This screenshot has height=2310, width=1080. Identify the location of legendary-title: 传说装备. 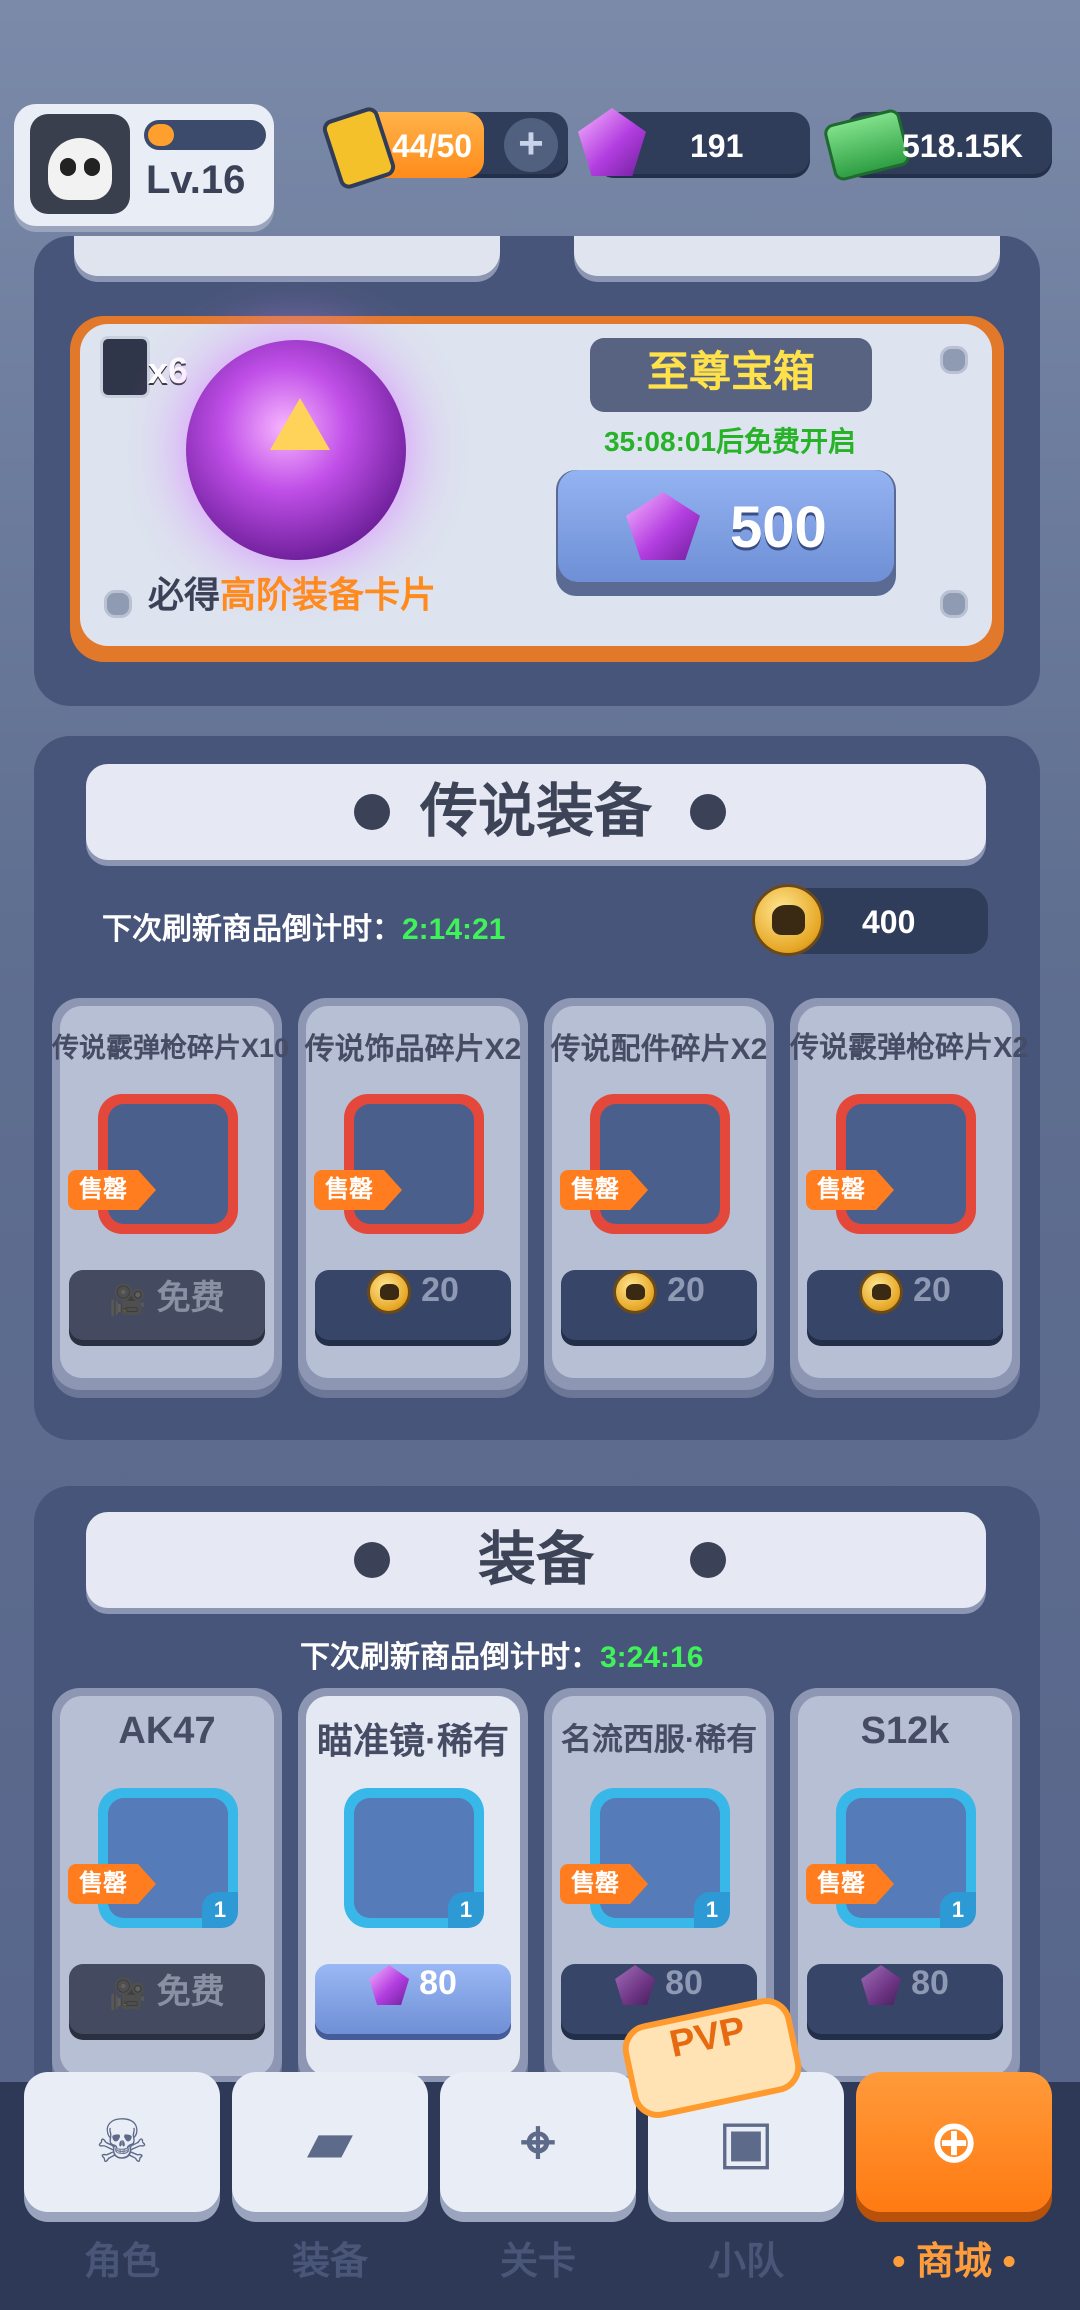
(536, 812).